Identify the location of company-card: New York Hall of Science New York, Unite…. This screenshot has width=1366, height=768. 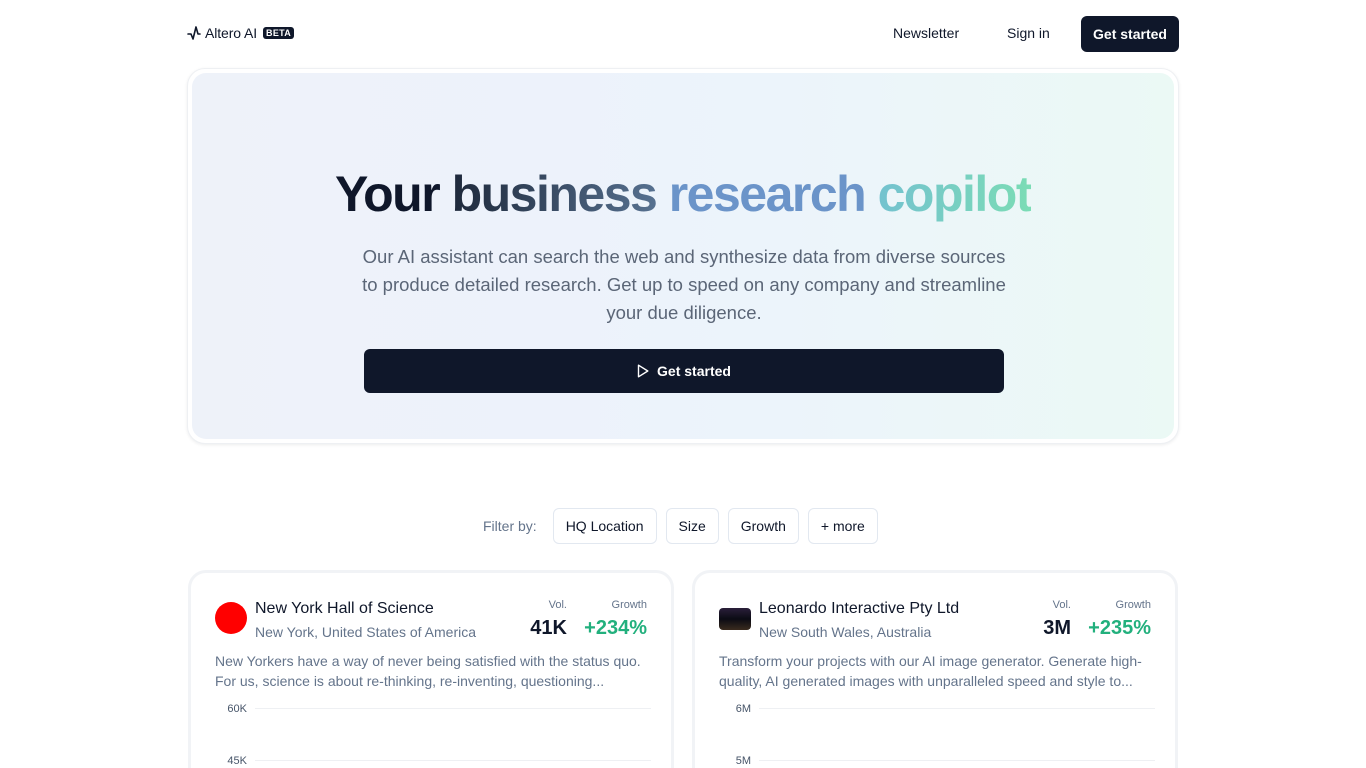
(431, 669).